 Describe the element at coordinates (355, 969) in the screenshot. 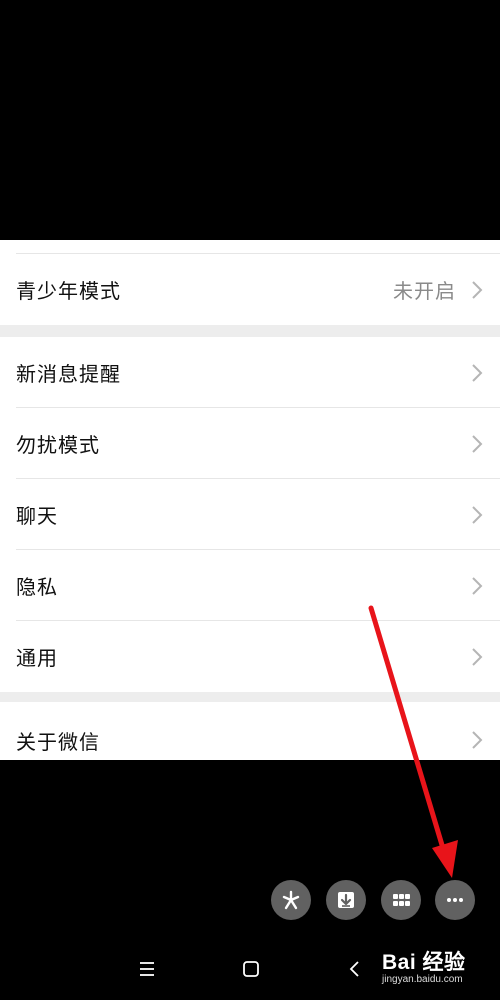

I see `back-icon` at that location.